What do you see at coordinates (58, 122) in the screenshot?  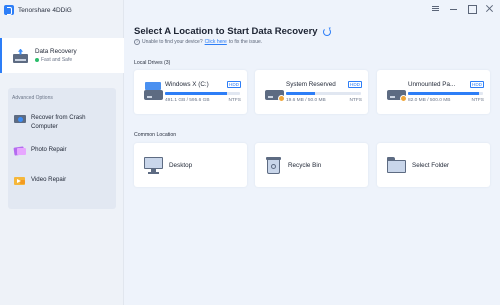 I see `sidebar-item-label: Recover from Crash Computer` at bounding box center [58, 122].